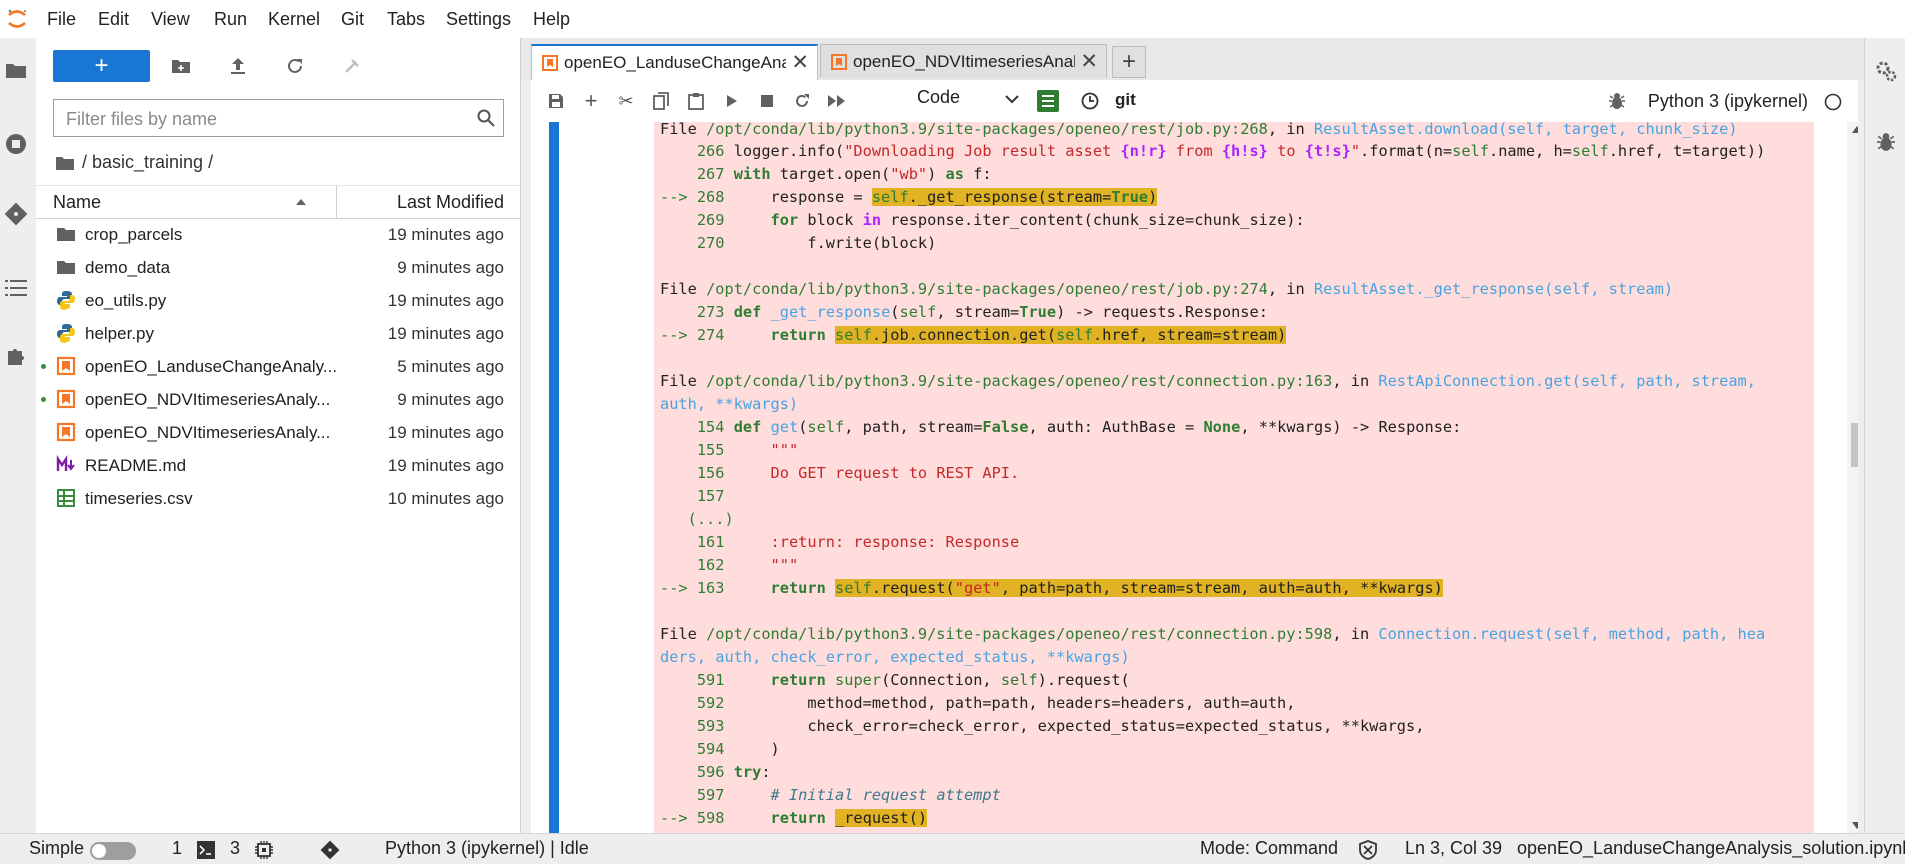 The width and height of the screenshot is (1905, 864). I want to click on kernel-chip-icon, so click(264, 850).